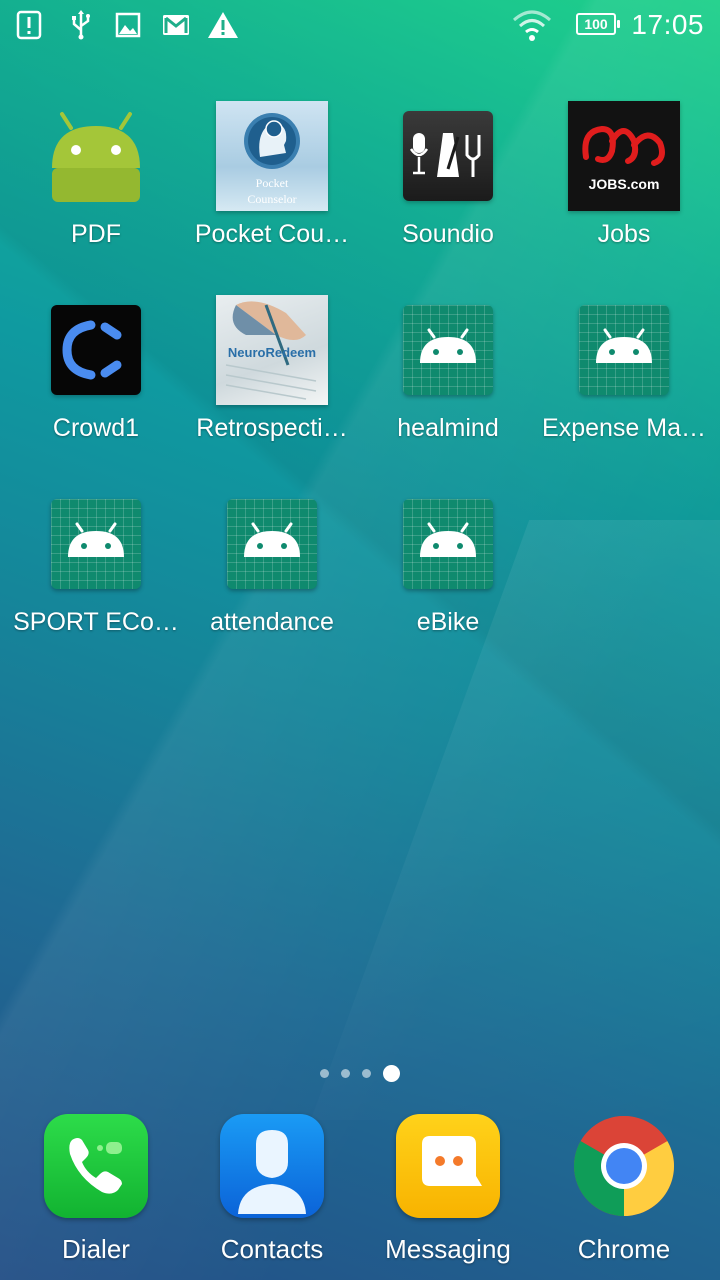 This screenshot has width=720, height=1280. I want to click on pocket-counselor-icon-text: Pocket, so click(272, 183).